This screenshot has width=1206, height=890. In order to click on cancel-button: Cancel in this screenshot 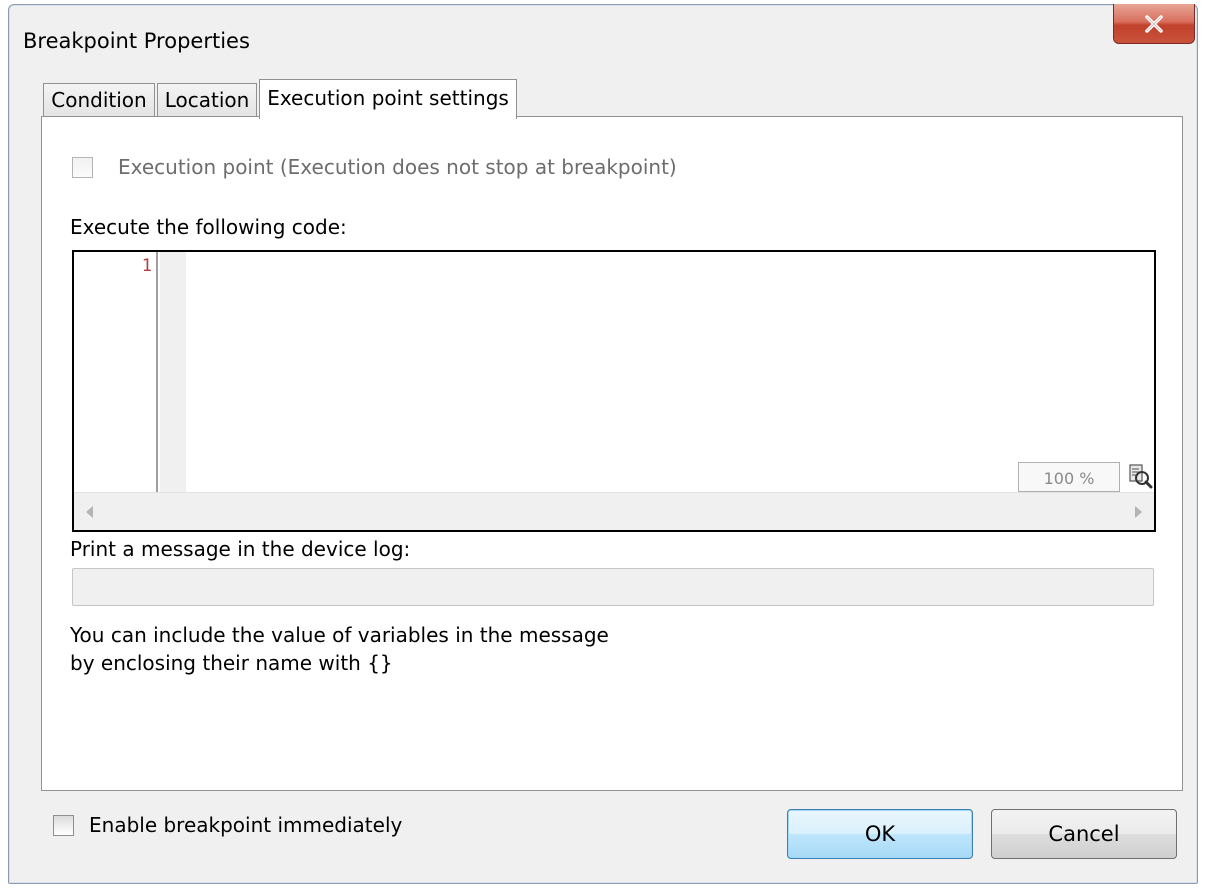, I will do `click(1084, 834)`.